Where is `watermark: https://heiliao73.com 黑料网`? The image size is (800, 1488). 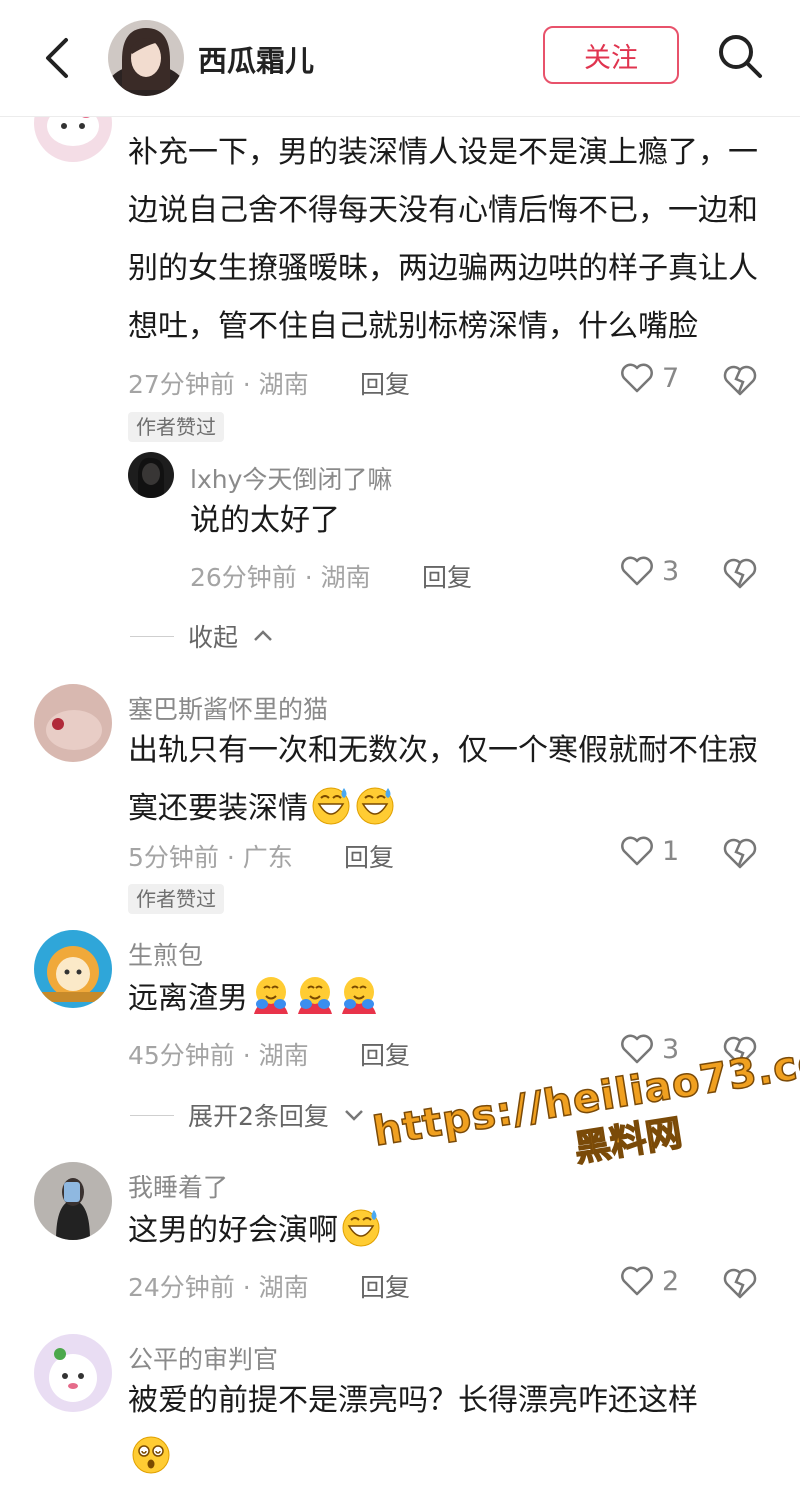 watermark: https://heiliao73.com 黑料网 is located at coordinates (584, 1117).